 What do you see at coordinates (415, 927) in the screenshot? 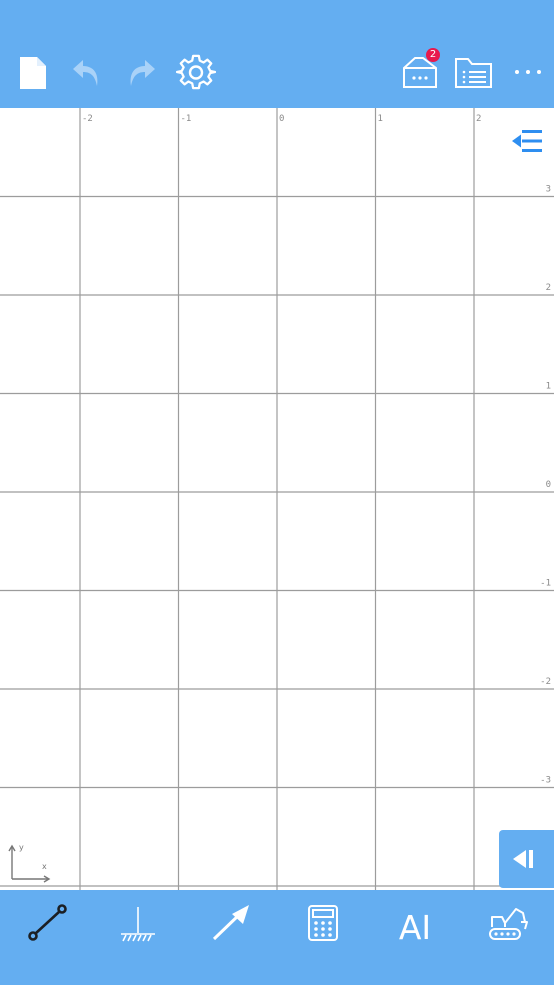
I see `ai-tool-label: AI` at bounding box center [415, 927].